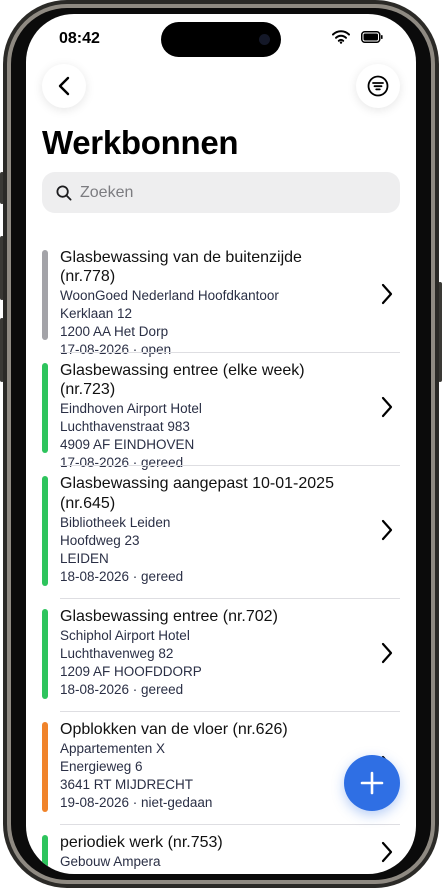 Image resolution: width=442 pixels, height=888 pixels. What do you see at coordinates (221, 192) in the screenshot?
I see `search-input: Zoeken` at bounding box center [221, 192].